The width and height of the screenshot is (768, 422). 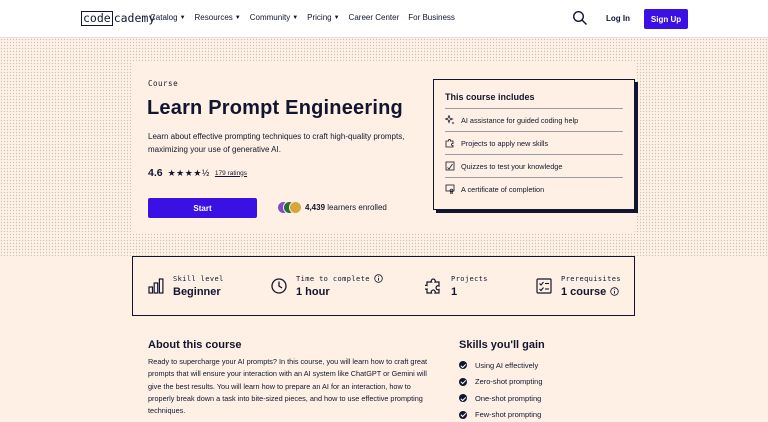 What do you see at coordinates (357, 207) in the screenshot?
I see `learners-text: learners enrolled` at bounding box center [357, 207].